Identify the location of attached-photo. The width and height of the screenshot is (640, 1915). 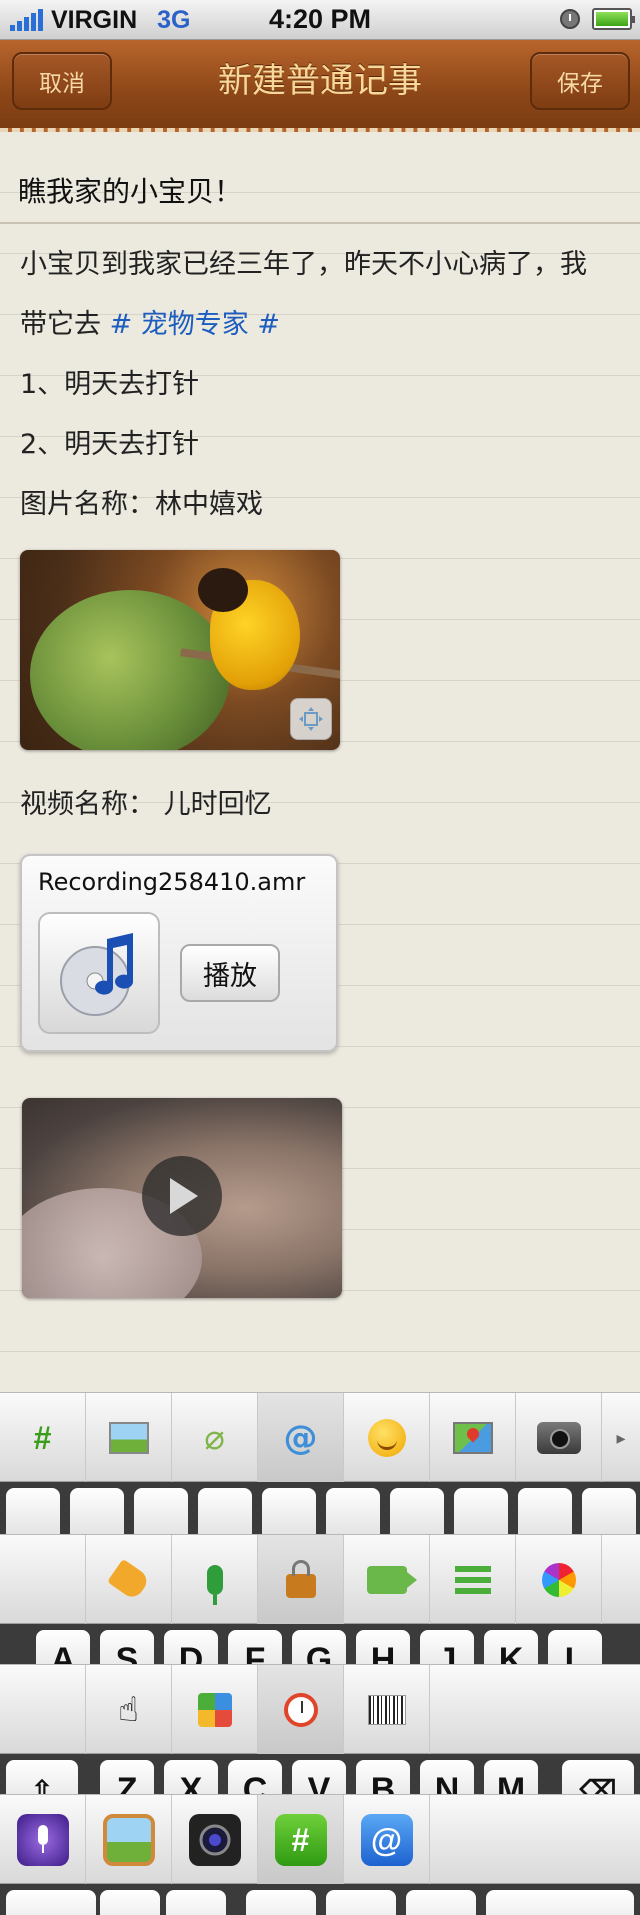
(180, 650).